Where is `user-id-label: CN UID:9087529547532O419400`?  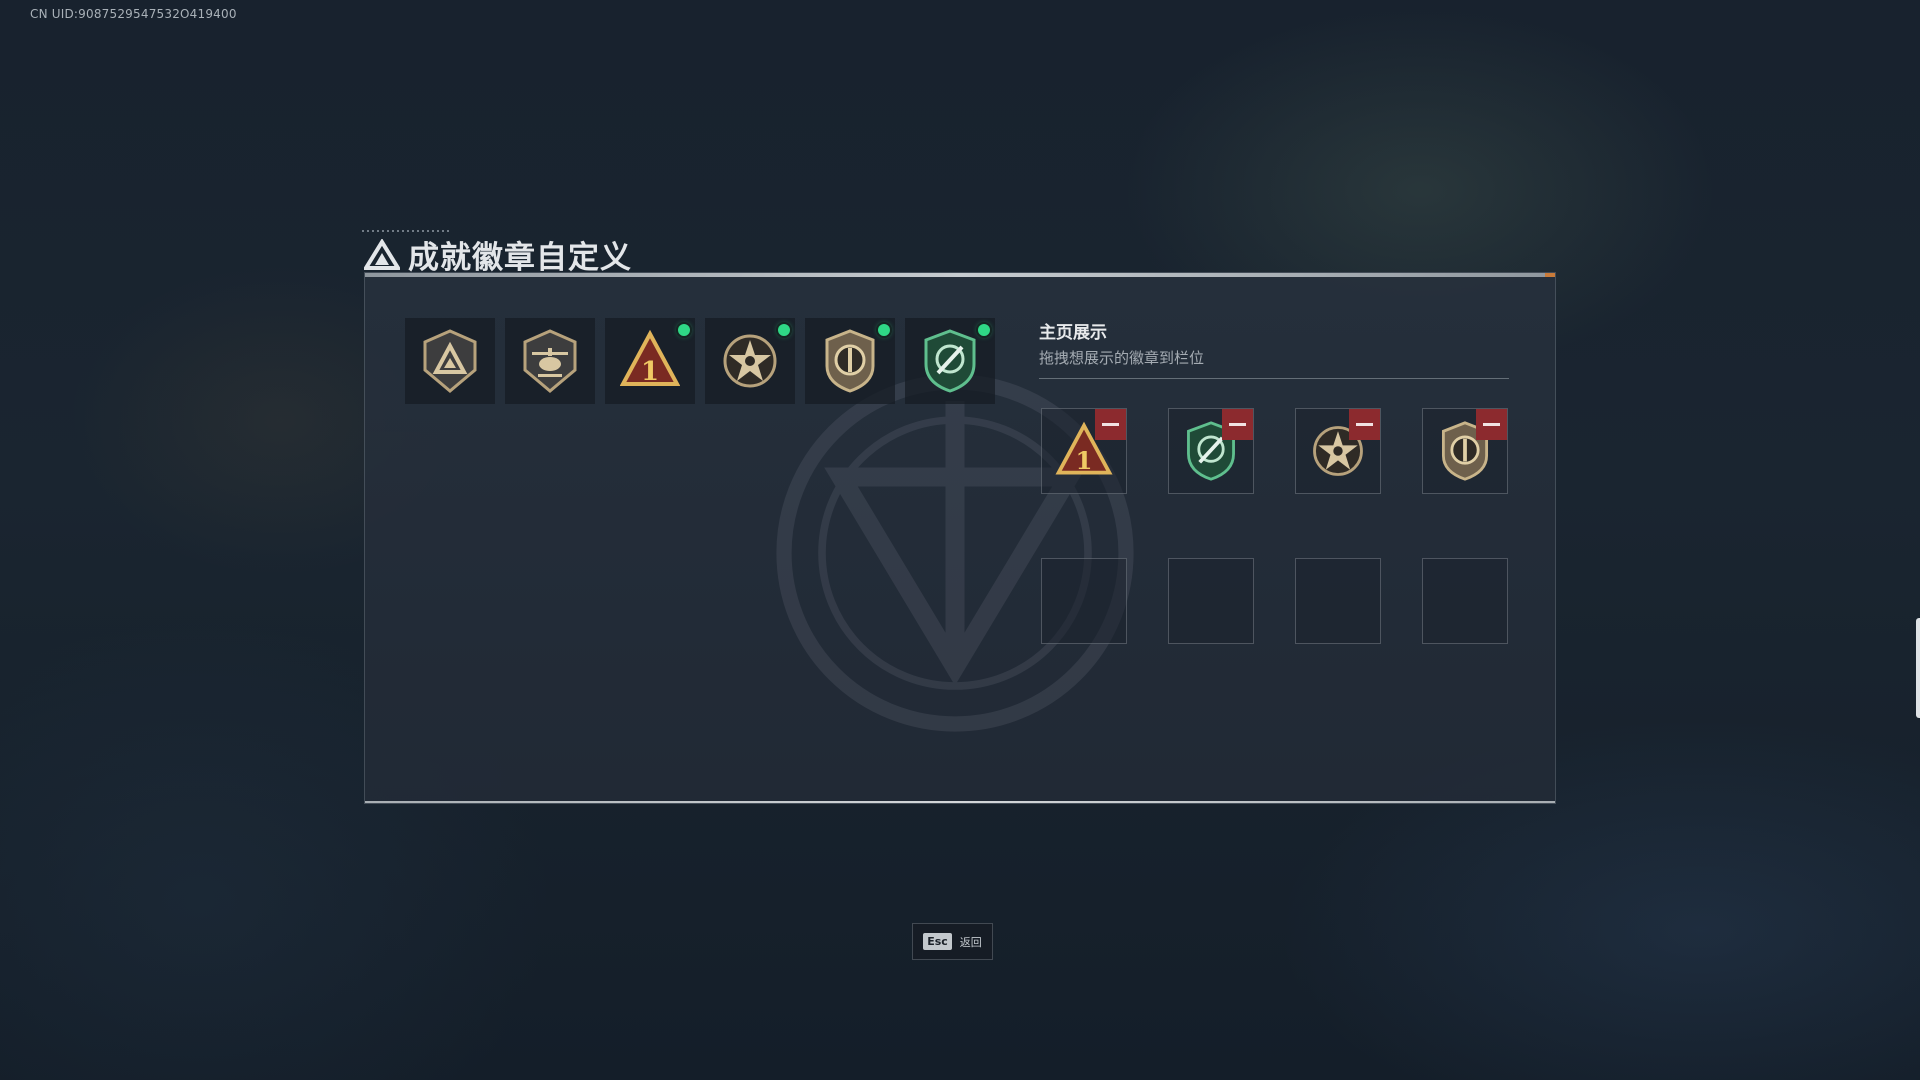 user-id-label: CN UID:9087529547532O419400 is located at coordinates (133, 14).